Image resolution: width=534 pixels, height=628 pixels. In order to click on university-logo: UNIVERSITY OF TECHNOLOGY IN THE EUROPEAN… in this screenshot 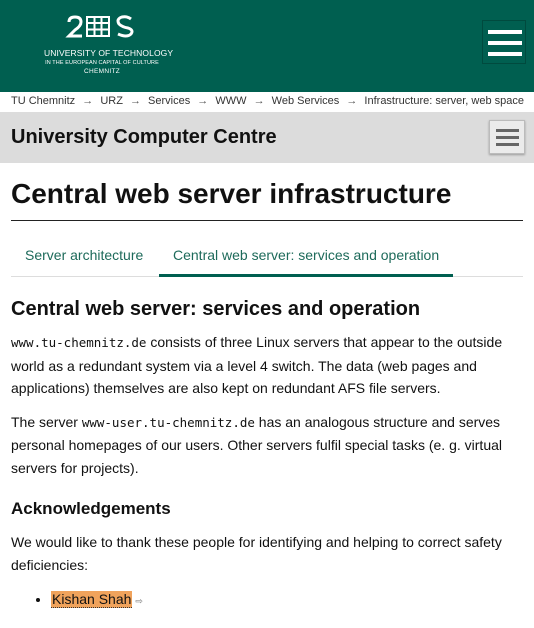, I will do `click(109, 44)`.